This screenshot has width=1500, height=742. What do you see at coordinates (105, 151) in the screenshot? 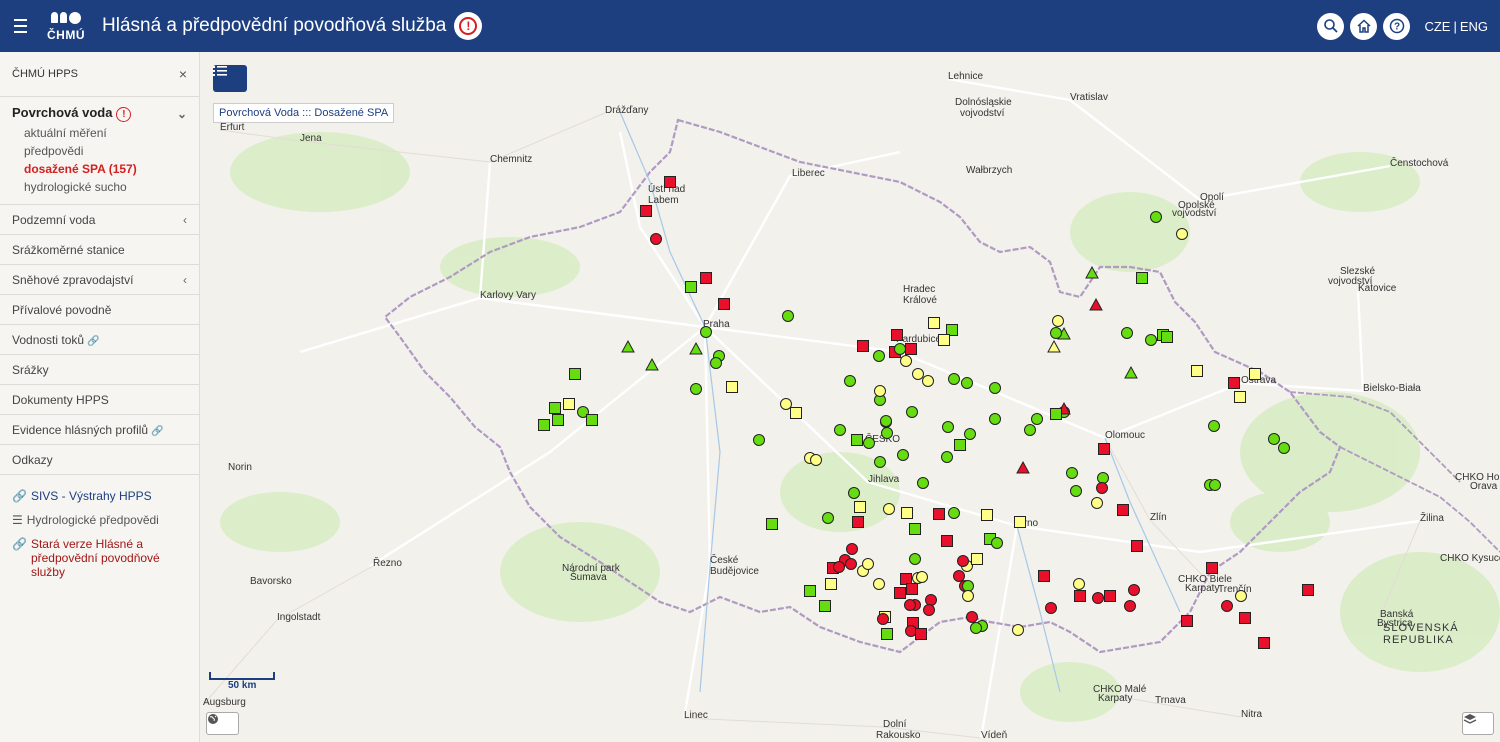
I see `sidebar-subitem: předpovědi` at bounding box center [105, 151].